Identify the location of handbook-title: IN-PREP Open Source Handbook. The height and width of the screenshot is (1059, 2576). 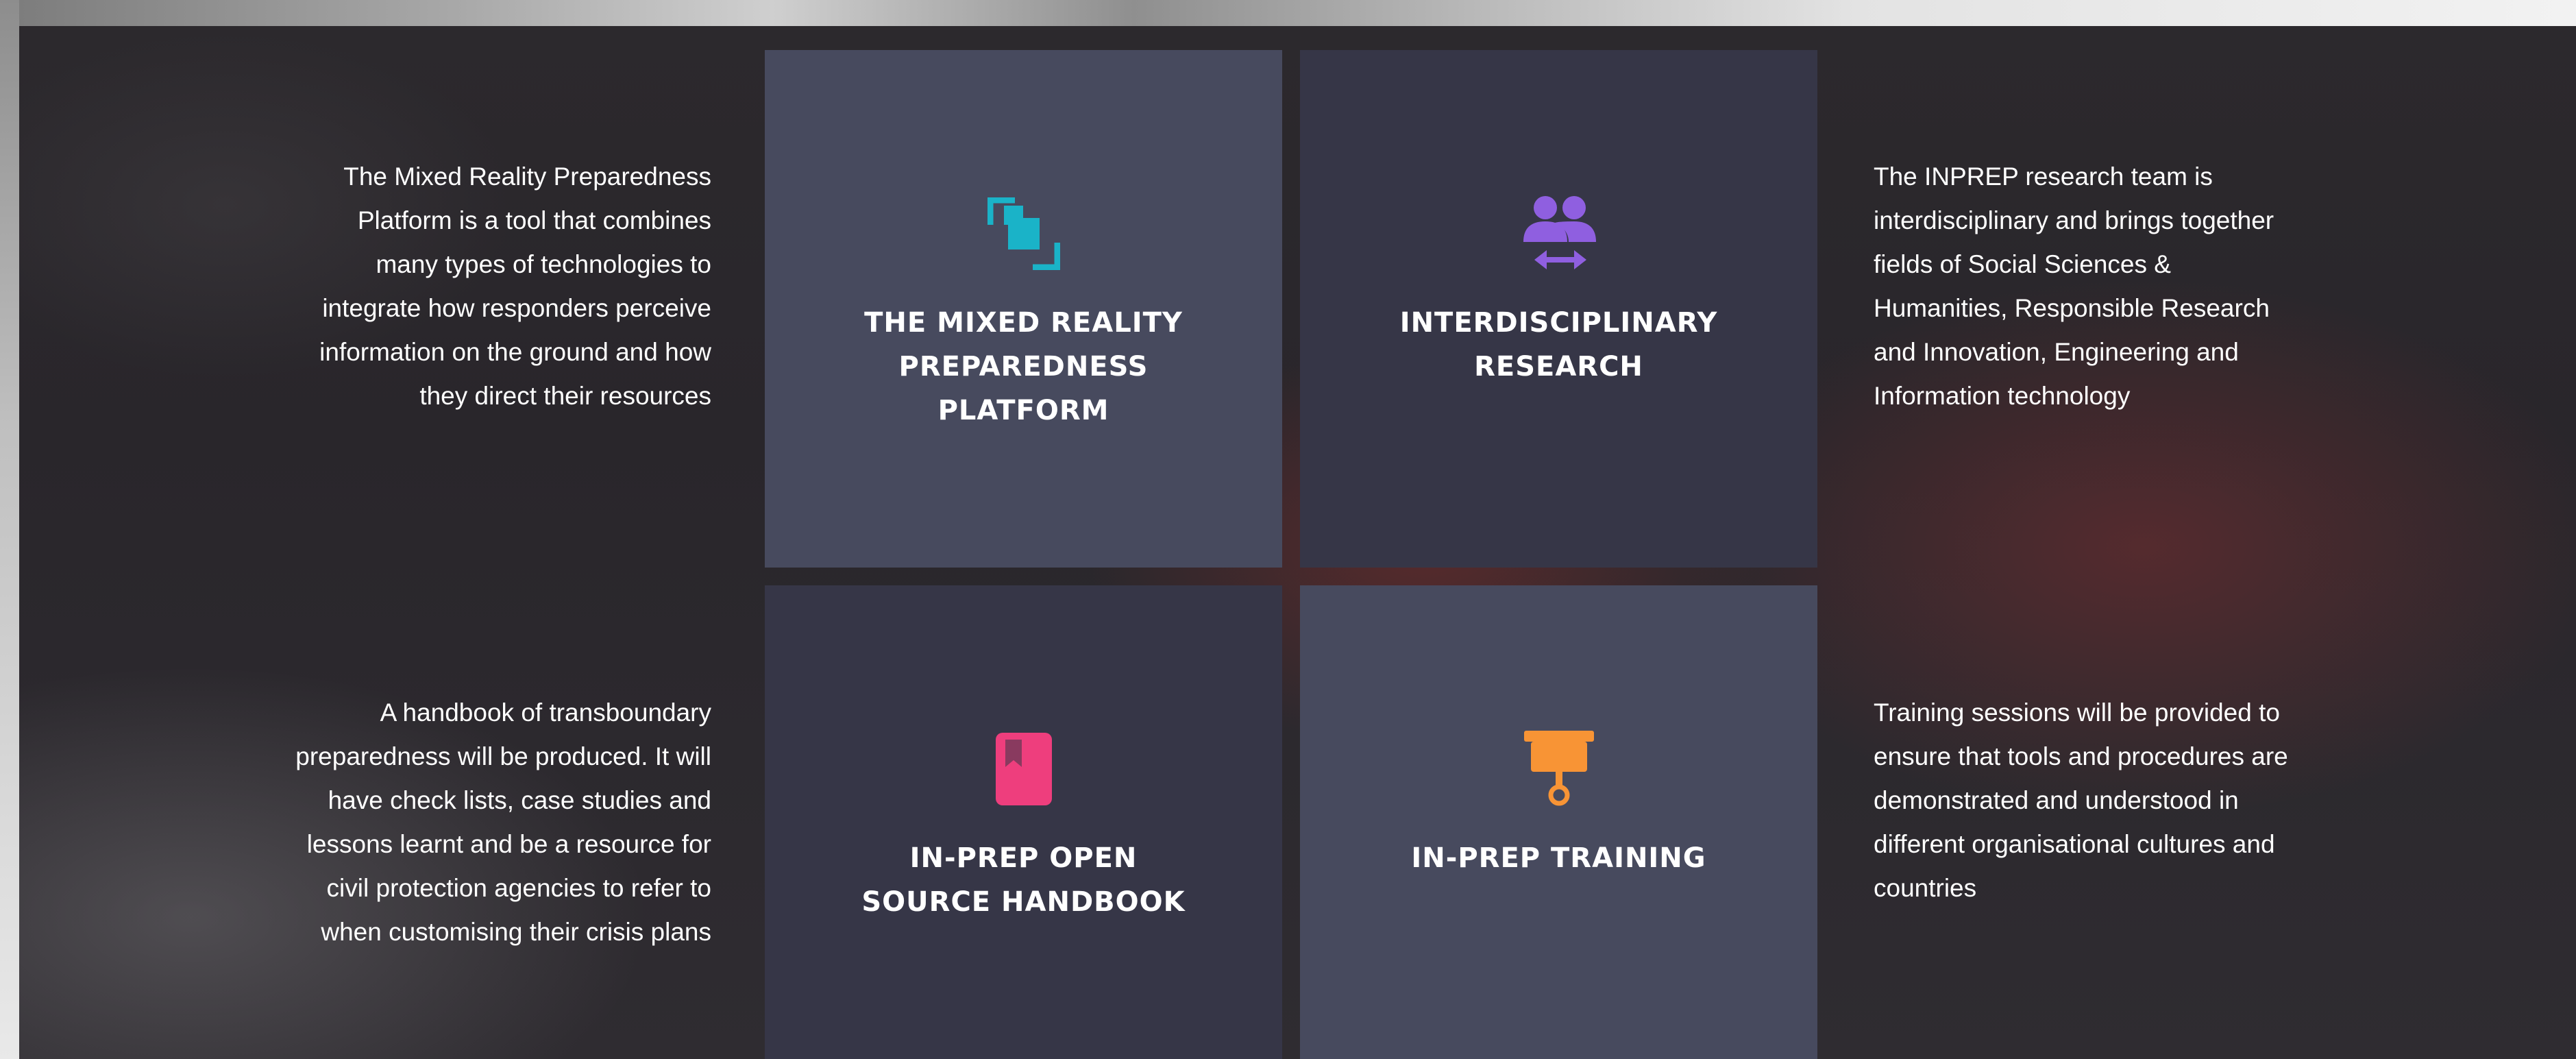
(1024, 880).